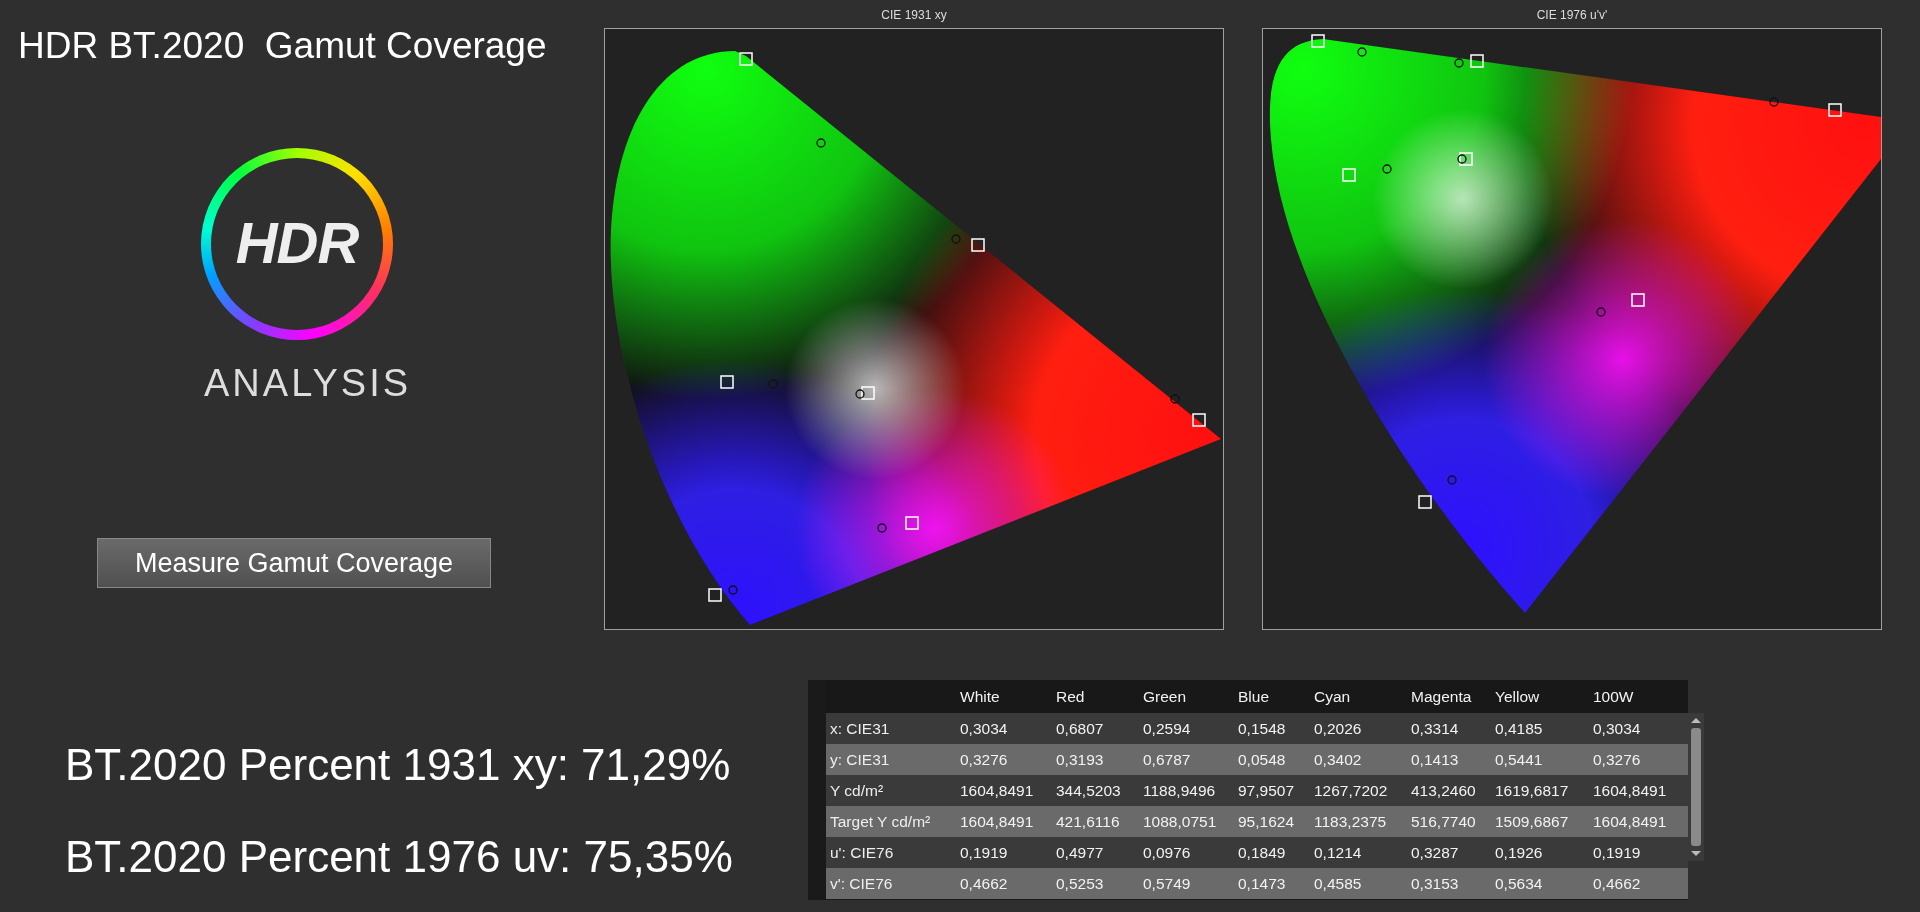 The height and width of the screenshot is (912, 1920). I want to click on coverage-result: BT.2020 Percent 1976 uv: 75,35%, so click(399, 857).